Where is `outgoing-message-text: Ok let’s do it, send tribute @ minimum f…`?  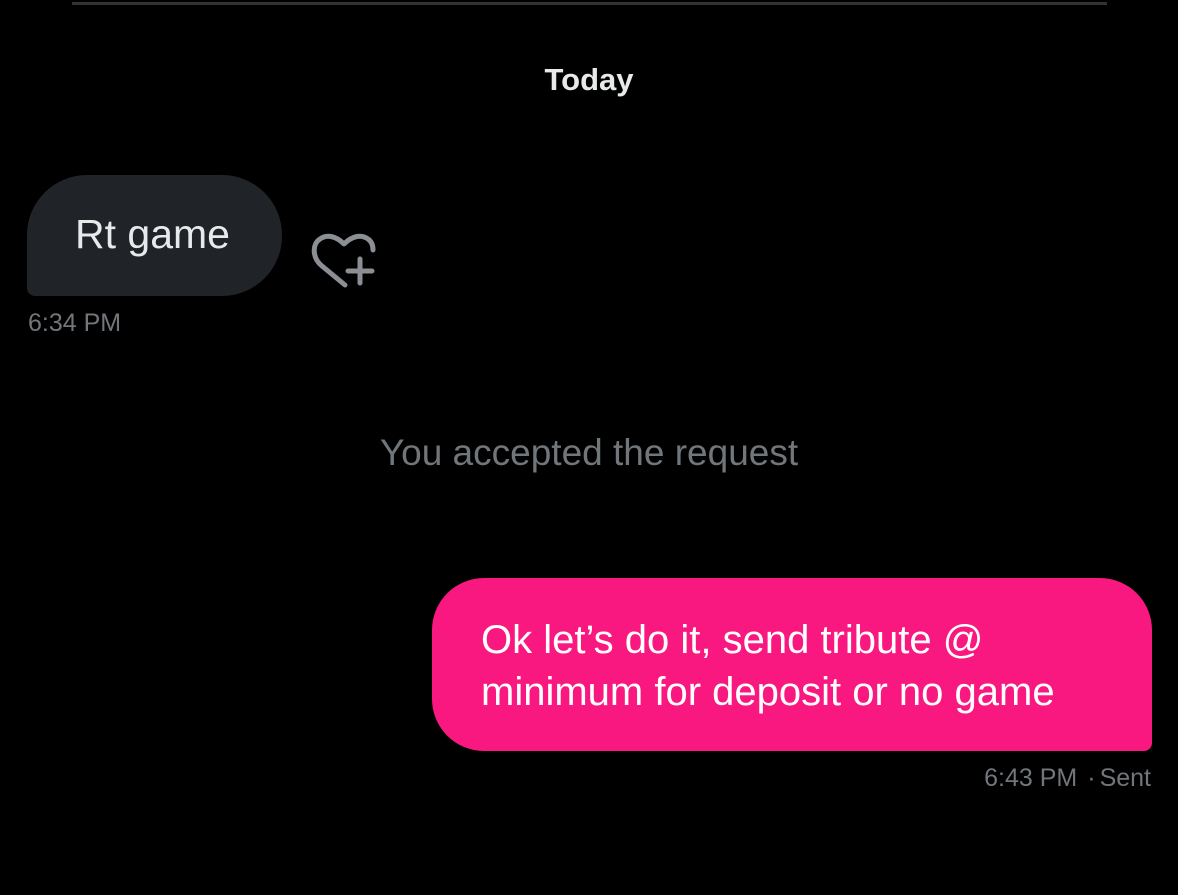
outgoing-message-text: Ok let’s do it, send tribute @ minimum f… is located at coordinates (768, 666).